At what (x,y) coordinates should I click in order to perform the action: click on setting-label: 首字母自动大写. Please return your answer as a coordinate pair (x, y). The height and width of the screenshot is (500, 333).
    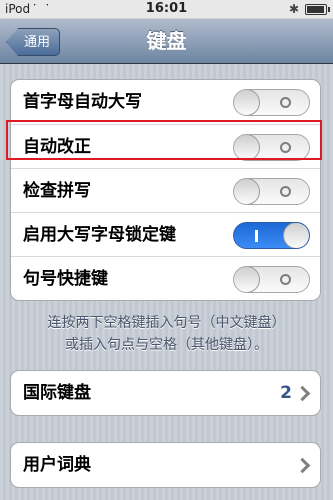
    Looking at the image, I should click on (82, 102).